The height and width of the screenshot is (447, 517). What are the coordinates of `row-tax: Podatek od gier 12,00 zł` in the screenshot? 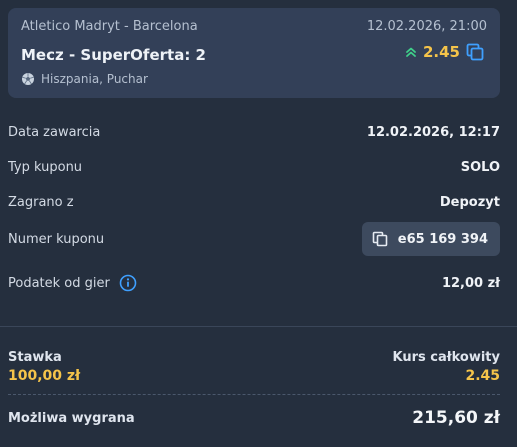 It's located at (254, 283).